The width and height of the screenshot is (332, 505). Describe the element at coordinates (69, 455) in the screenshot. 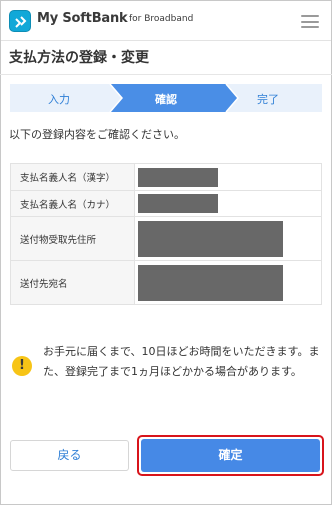

I see `back-button: 戻る` at that location.